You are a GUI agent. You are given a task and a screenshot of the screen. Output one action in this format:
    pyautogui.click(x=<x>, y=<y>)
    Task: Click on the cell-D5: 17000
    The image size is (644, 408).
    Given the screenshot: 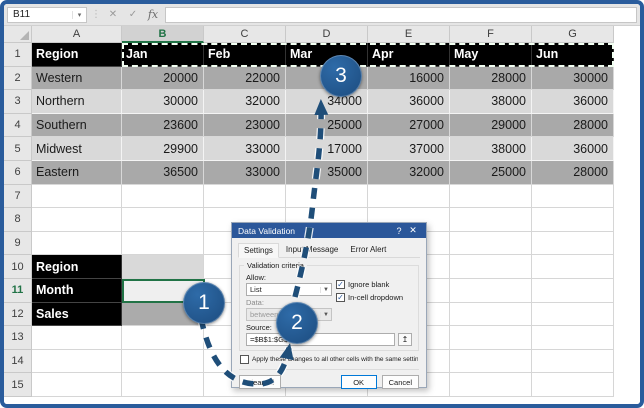 What is the action you would take?
    pyautogui.click(x=327, y=149)
    